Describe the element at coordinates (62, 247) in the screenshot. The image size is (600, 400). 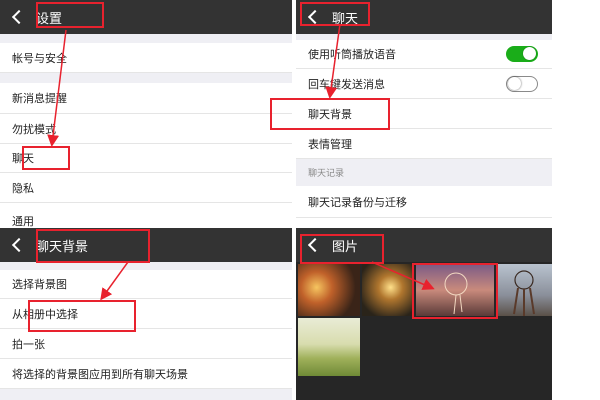
I see `chat-bg-title: 聊天背景` at that location.